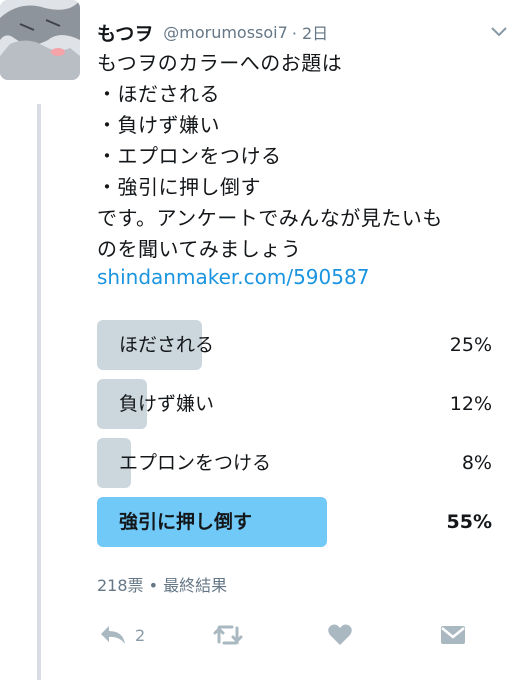 The image size is (520, 680). Describe the element at coordinates (40, 40) in the screenshot. I see `avatar` at that location.